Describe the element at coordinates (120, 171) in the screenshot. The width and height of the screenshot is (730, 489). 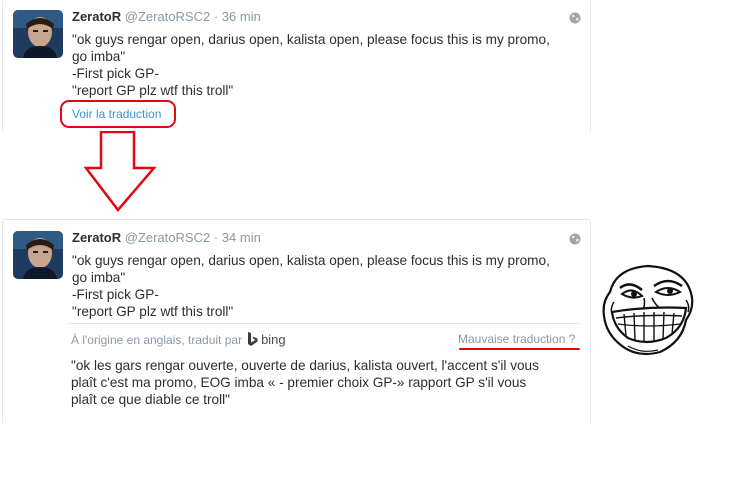
I see `down-arrow-annotation` at that location.